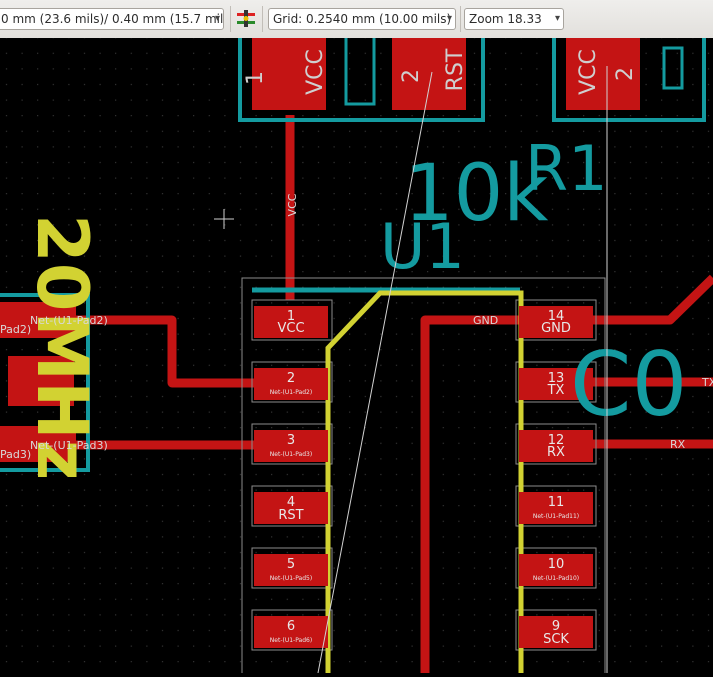  Describe the element at coordinates (292, 204) in the screenshot. I see `track-vcc-label: VCC` at that location.